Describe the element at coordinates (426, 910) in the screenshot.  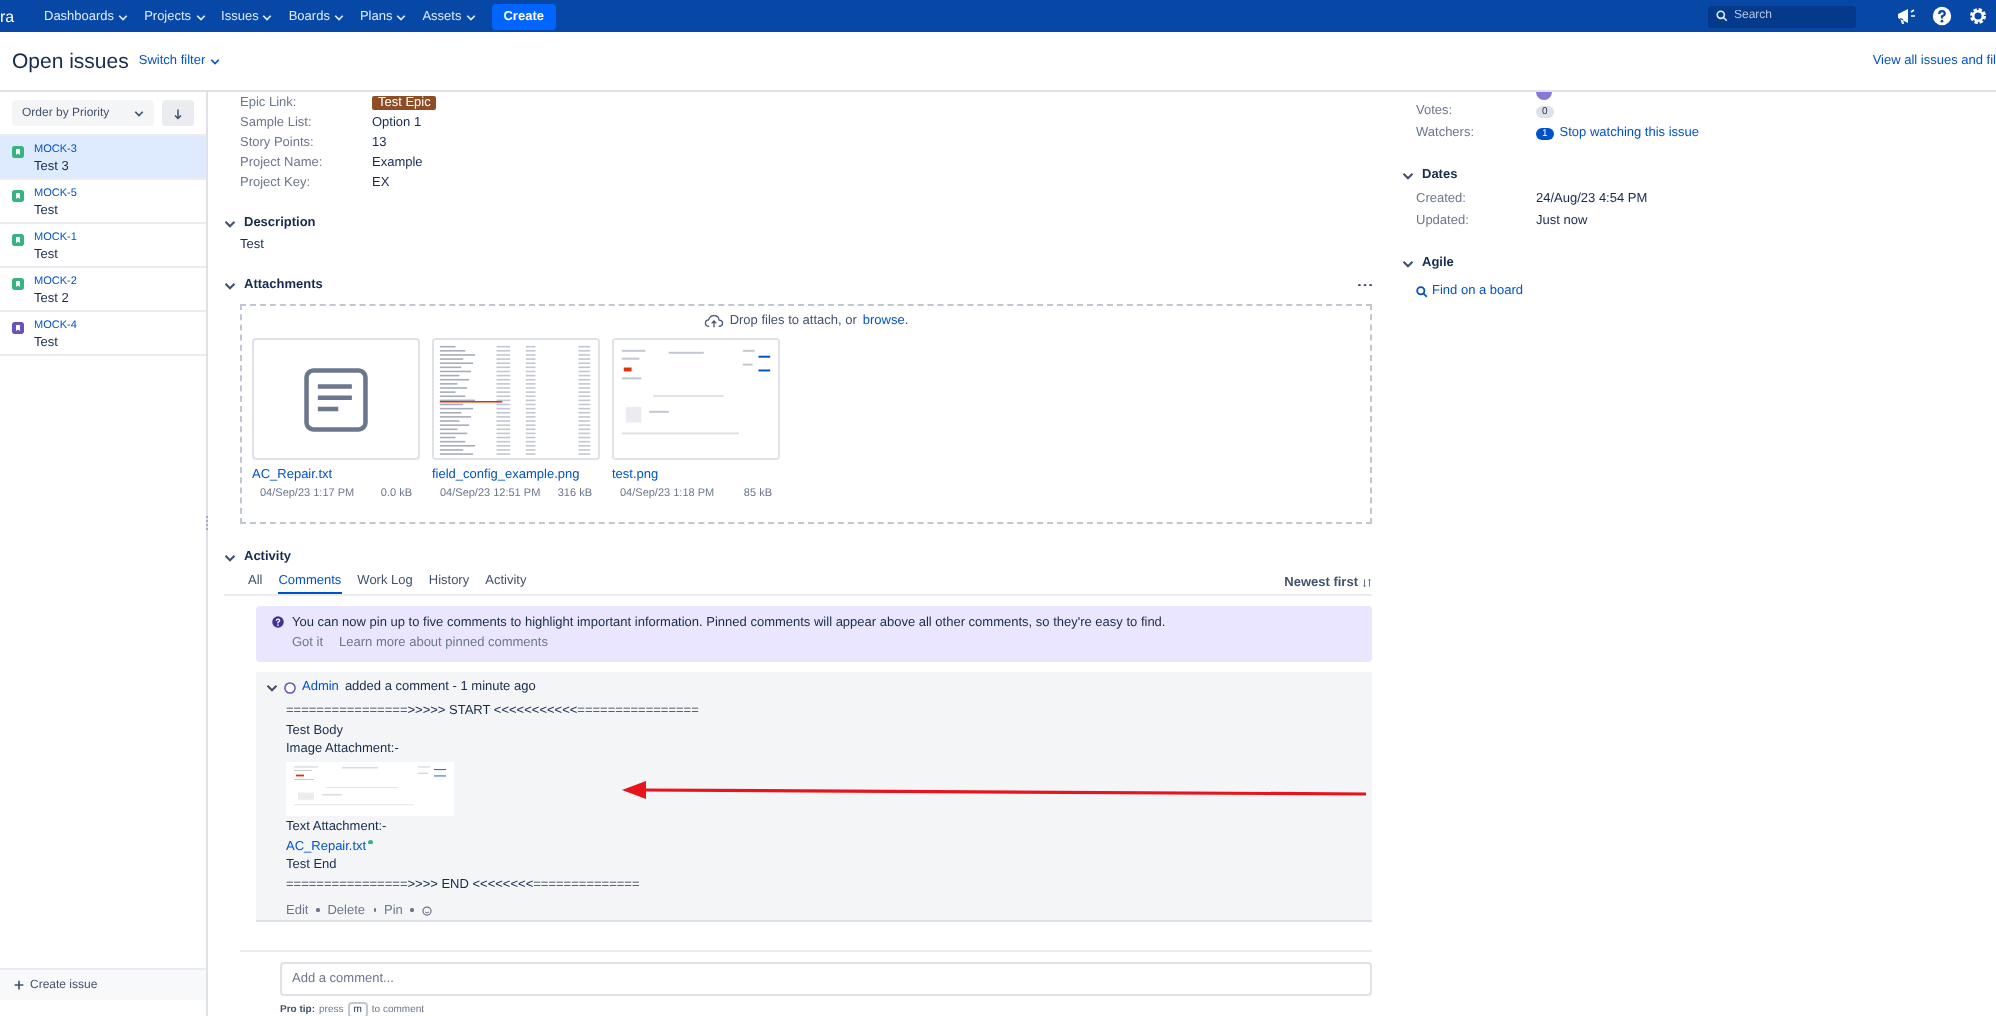
I see `emoji-icon` at that location.